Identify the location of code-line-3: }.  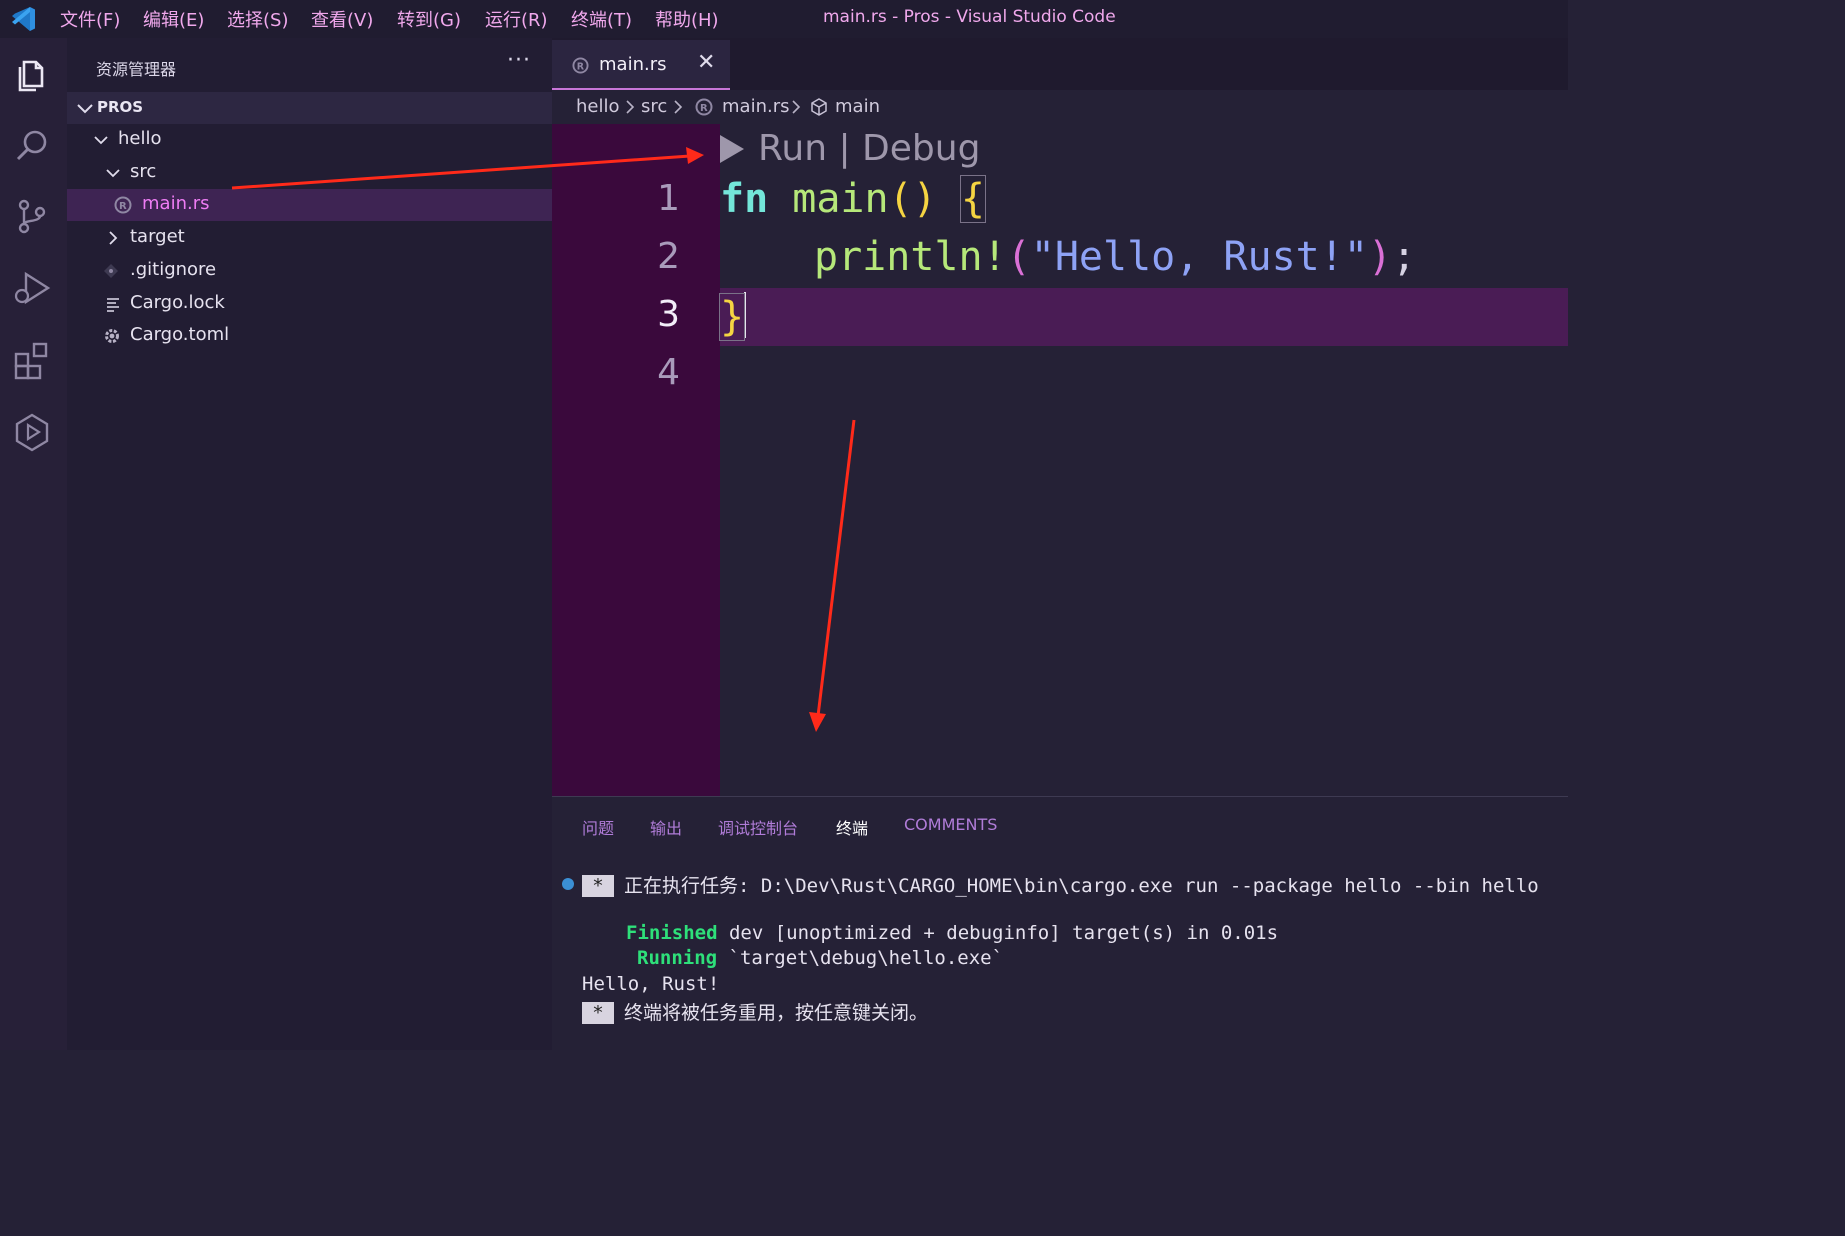
(732, 316).